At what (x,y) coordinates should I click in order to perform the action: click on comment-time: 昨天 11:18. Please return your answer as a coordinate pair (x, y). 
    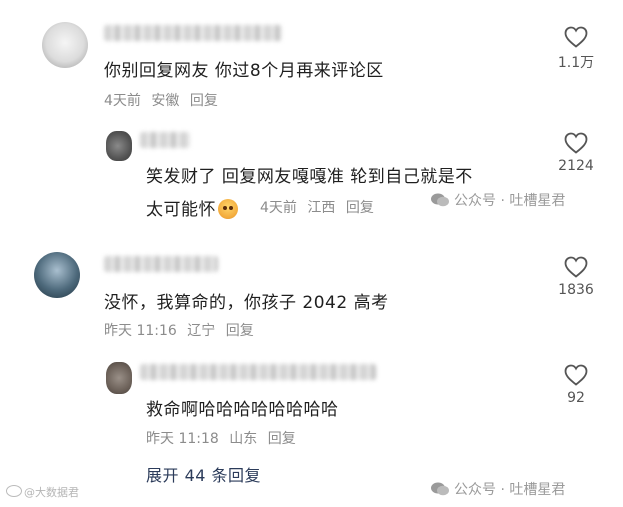
    Looking at the image, I should click on (182, 439).